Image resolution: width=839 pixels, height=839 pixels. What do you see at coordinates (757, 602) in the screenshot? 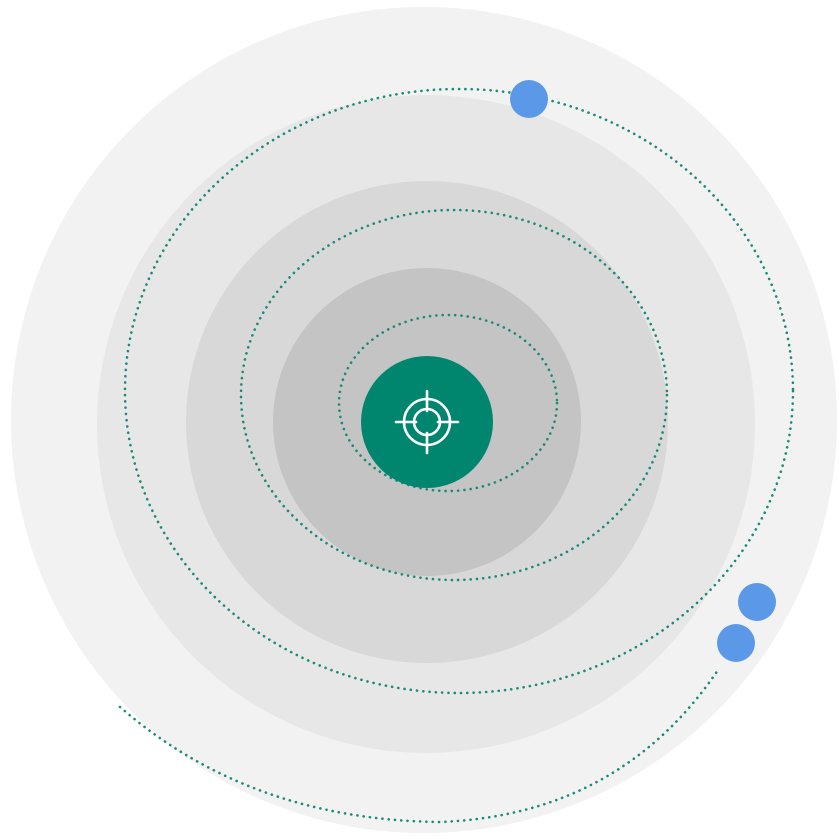
I see `satellite-right-upper` at bounding box center [757, 602].